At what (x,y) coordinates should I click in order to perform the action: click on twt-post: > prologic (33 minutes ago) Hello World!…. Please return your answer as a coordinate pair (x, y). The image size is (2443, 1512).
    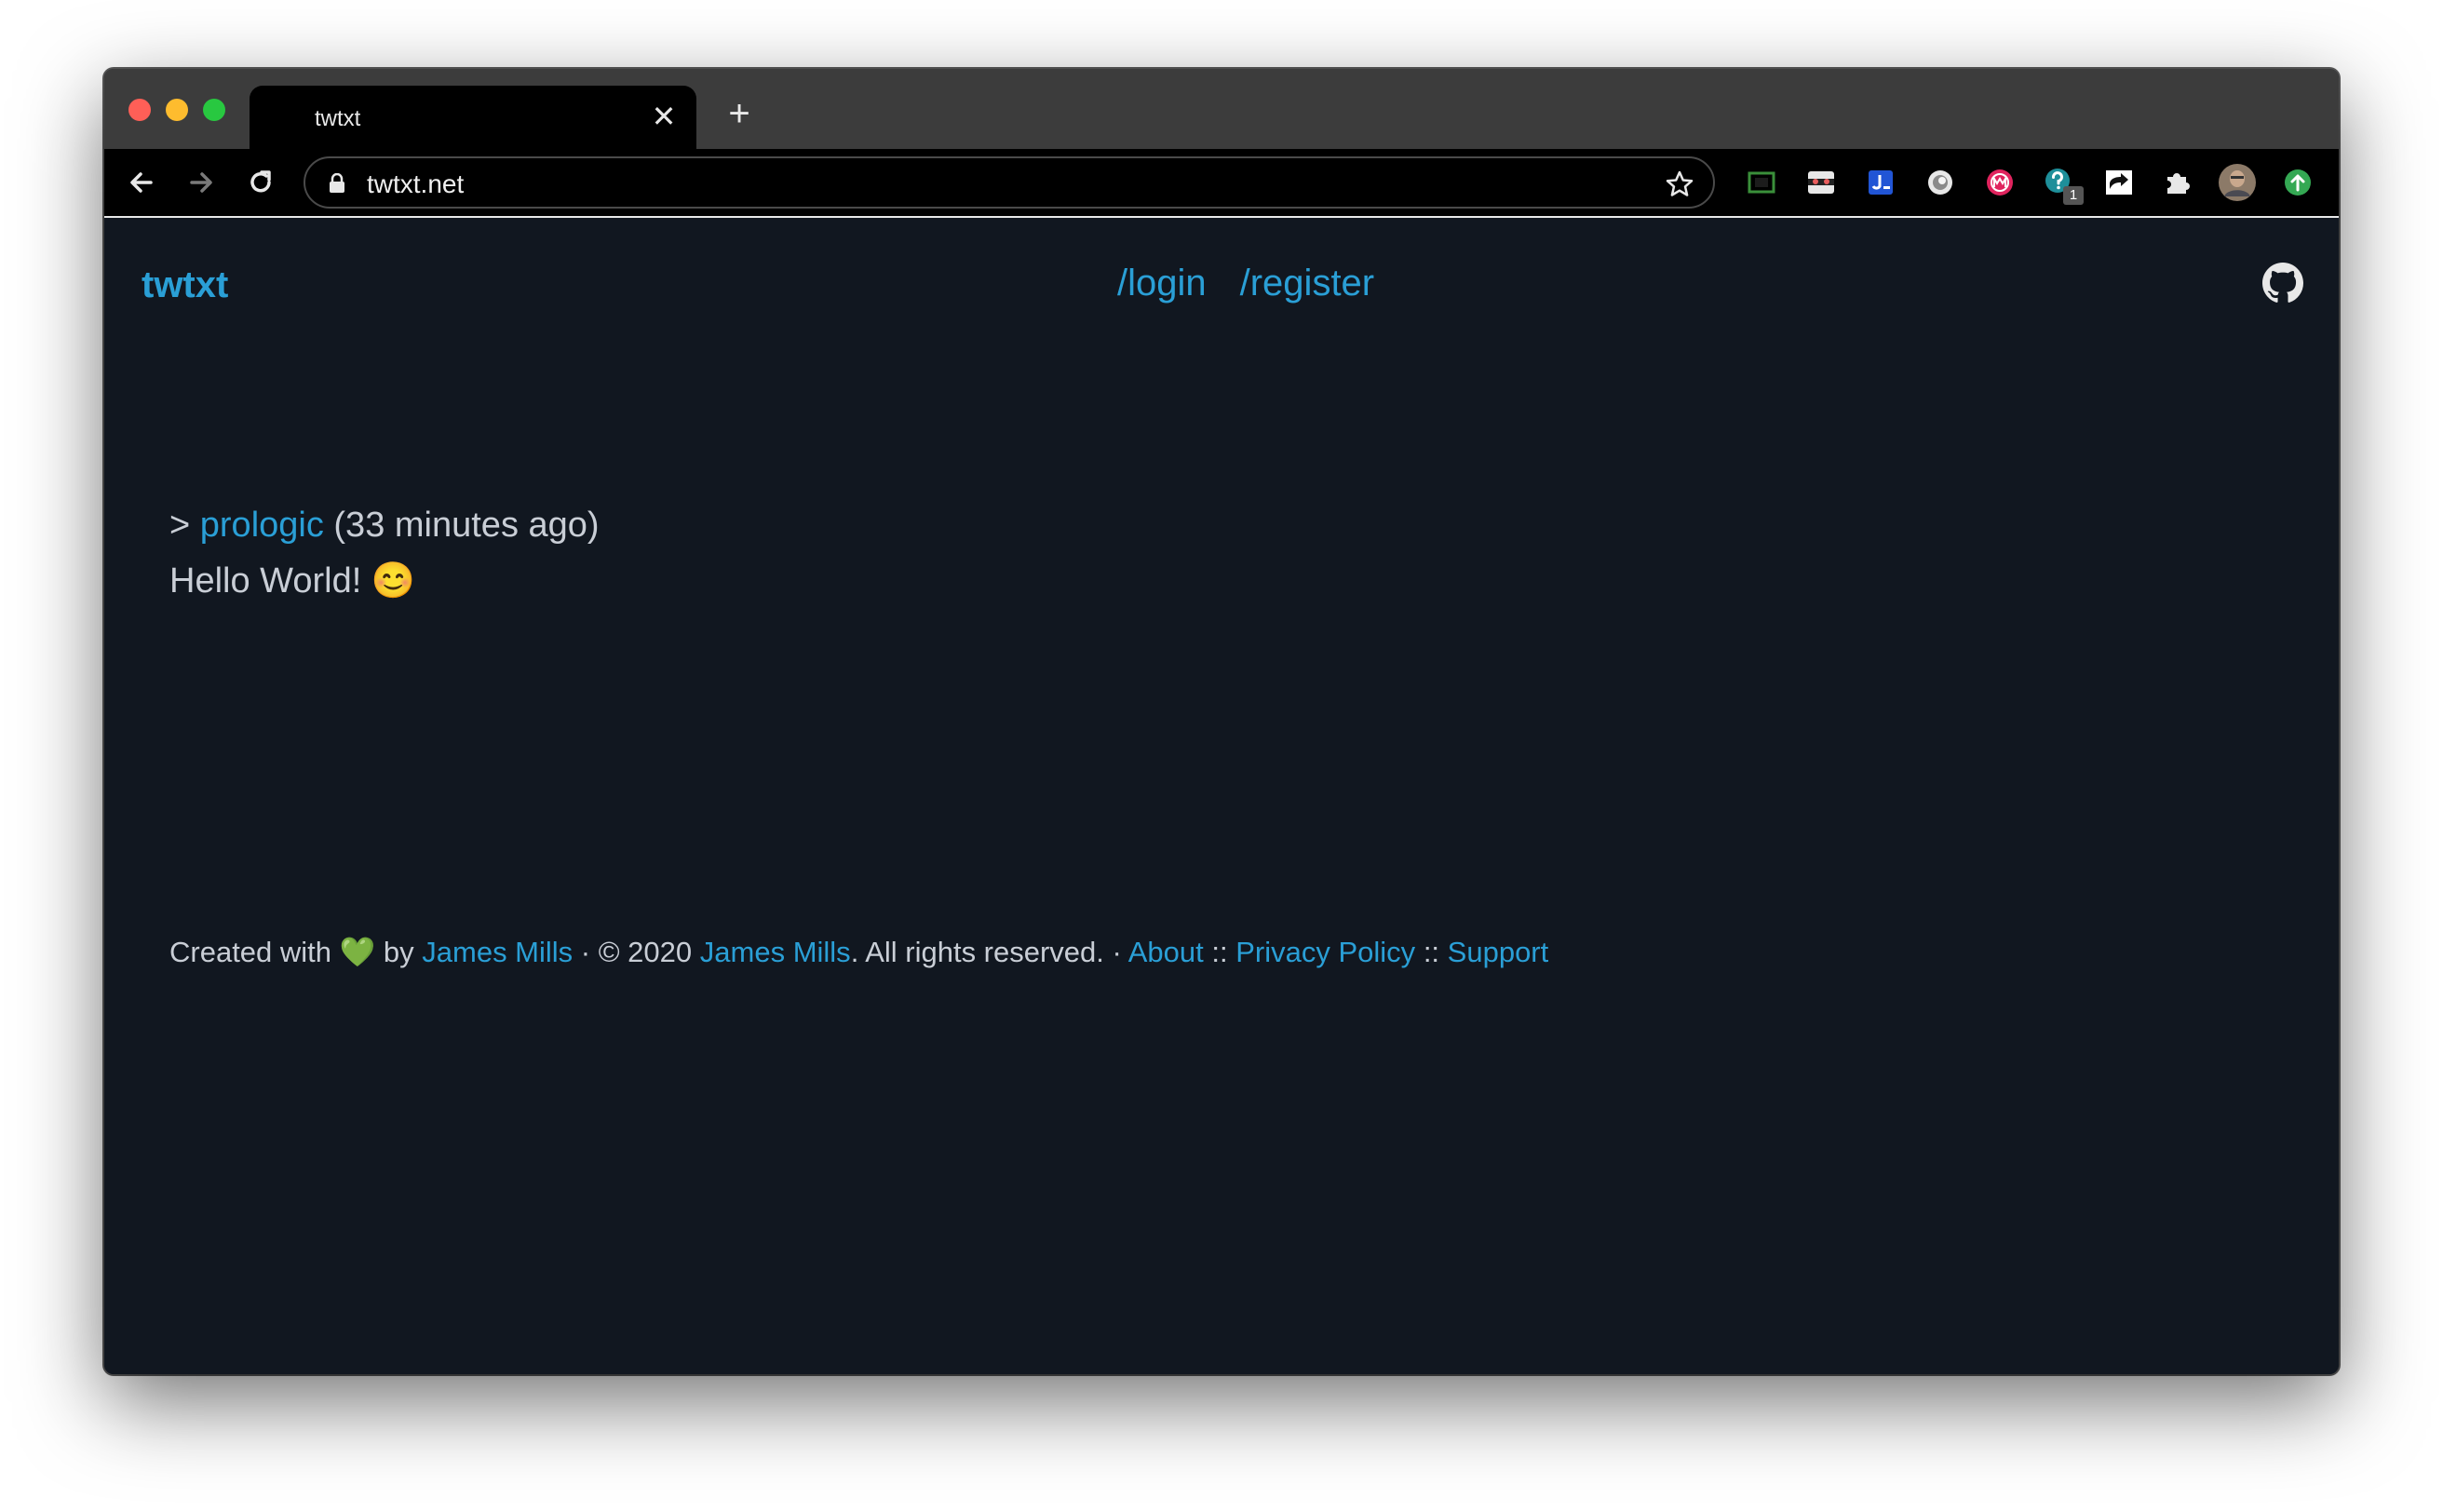
    Looking at the image, I should click on (385, 553).